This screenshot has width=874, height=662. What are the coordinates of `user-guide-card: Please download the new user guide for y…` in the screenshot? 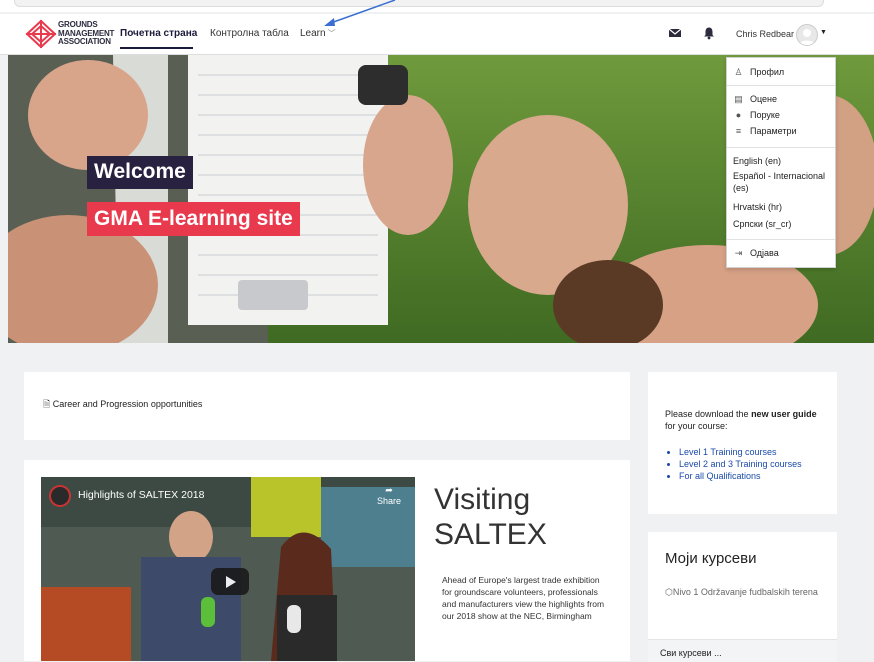 It's located at (742, 443).